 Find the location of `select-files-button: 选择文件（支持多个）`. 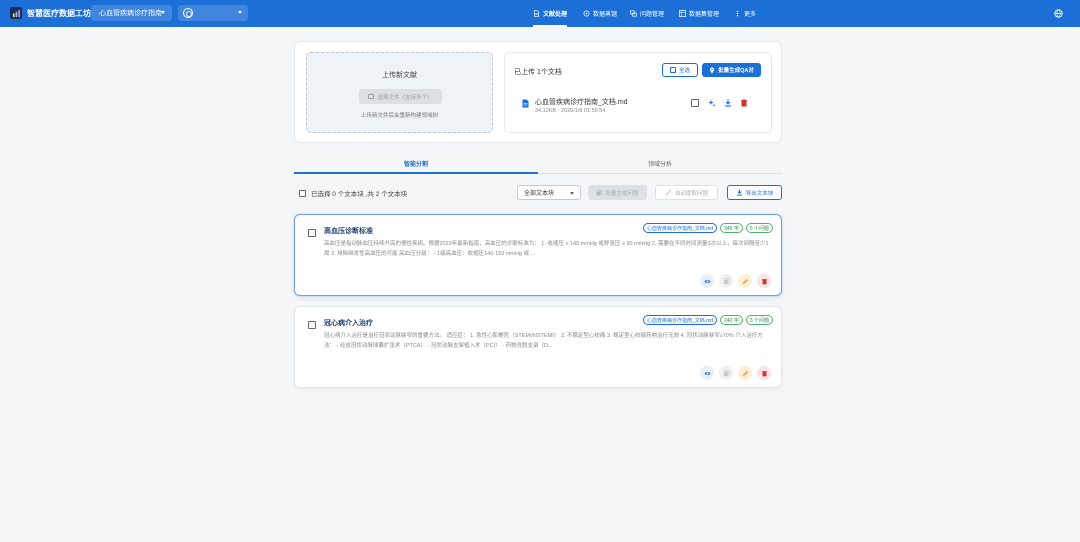

select-files-button: 选择文件（支持多个） is located at coordinates (400, 96).